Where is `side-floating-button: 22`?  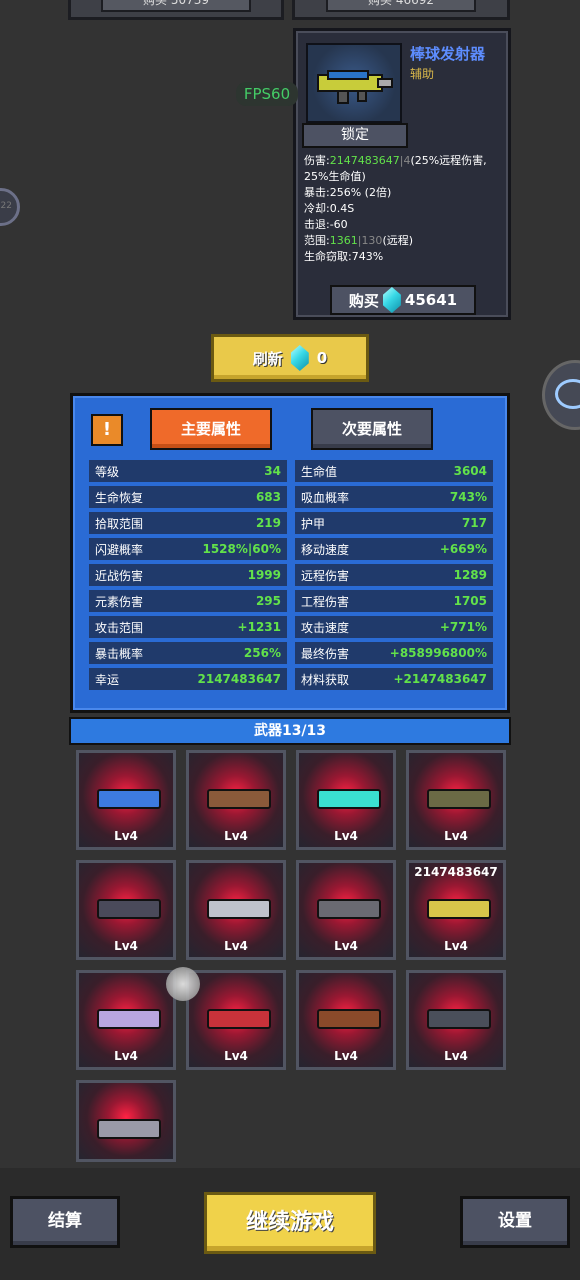 side-floating-button: 22 is located at coordinates (10, 207).